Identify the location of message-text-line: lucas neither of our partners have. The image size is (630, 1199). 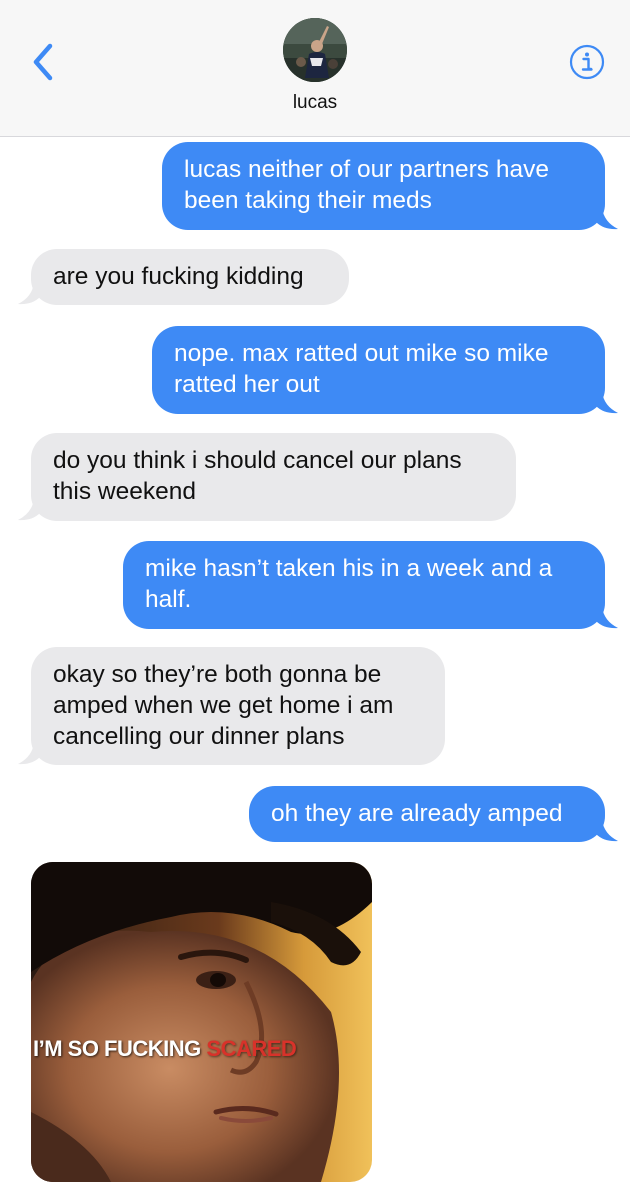
(366, 169).